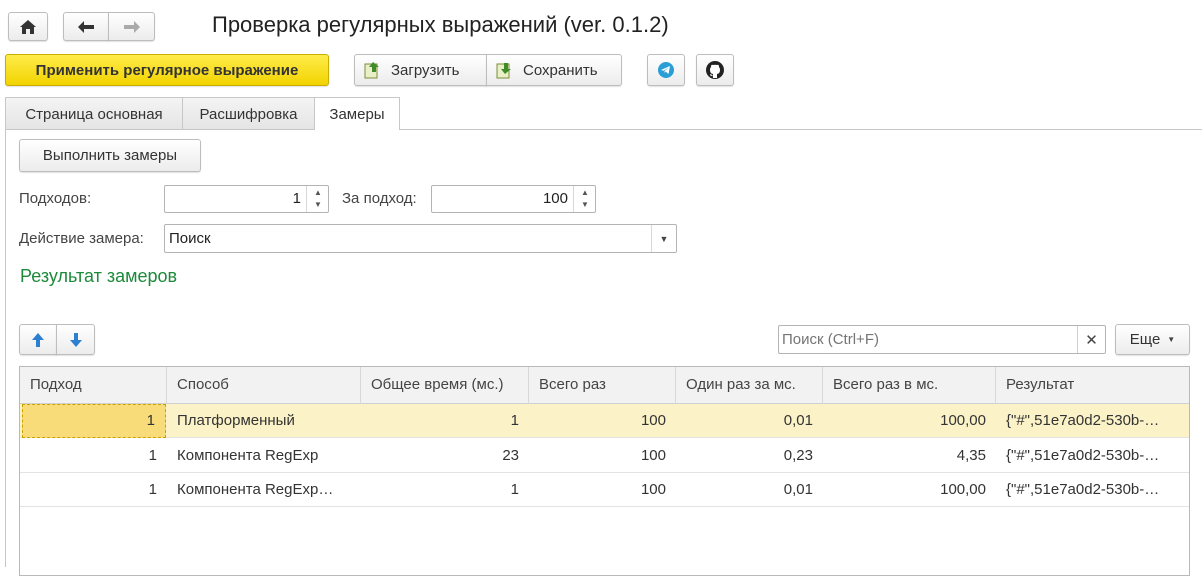 This screenshot has height=576, width=1202. Describe the element at coordinates (1092, 385) in the screenshot. I see `column-header-result: Результат` at that location.